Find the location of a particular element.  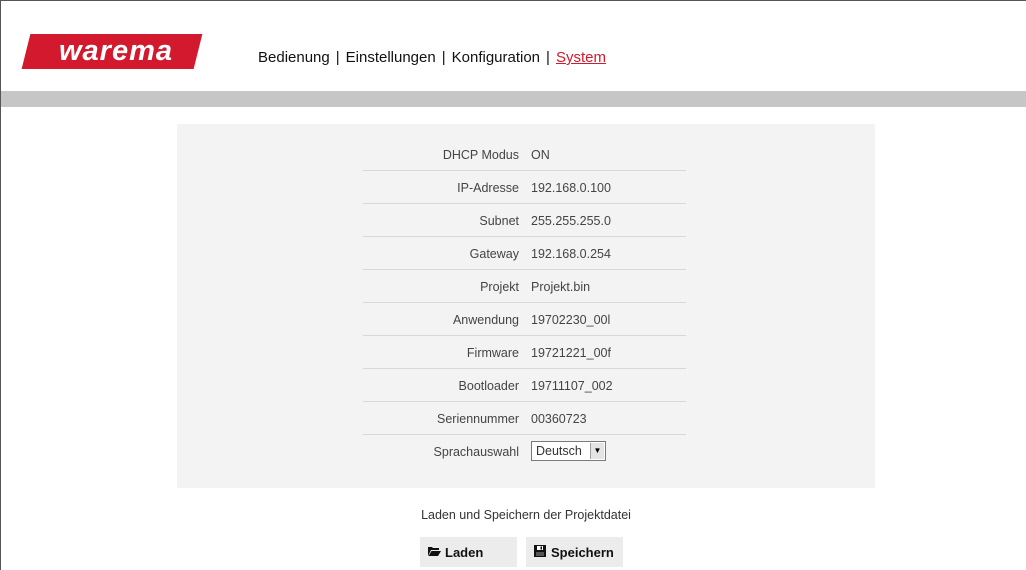

info-label: Bootloader is located at coordinates (488, 386).